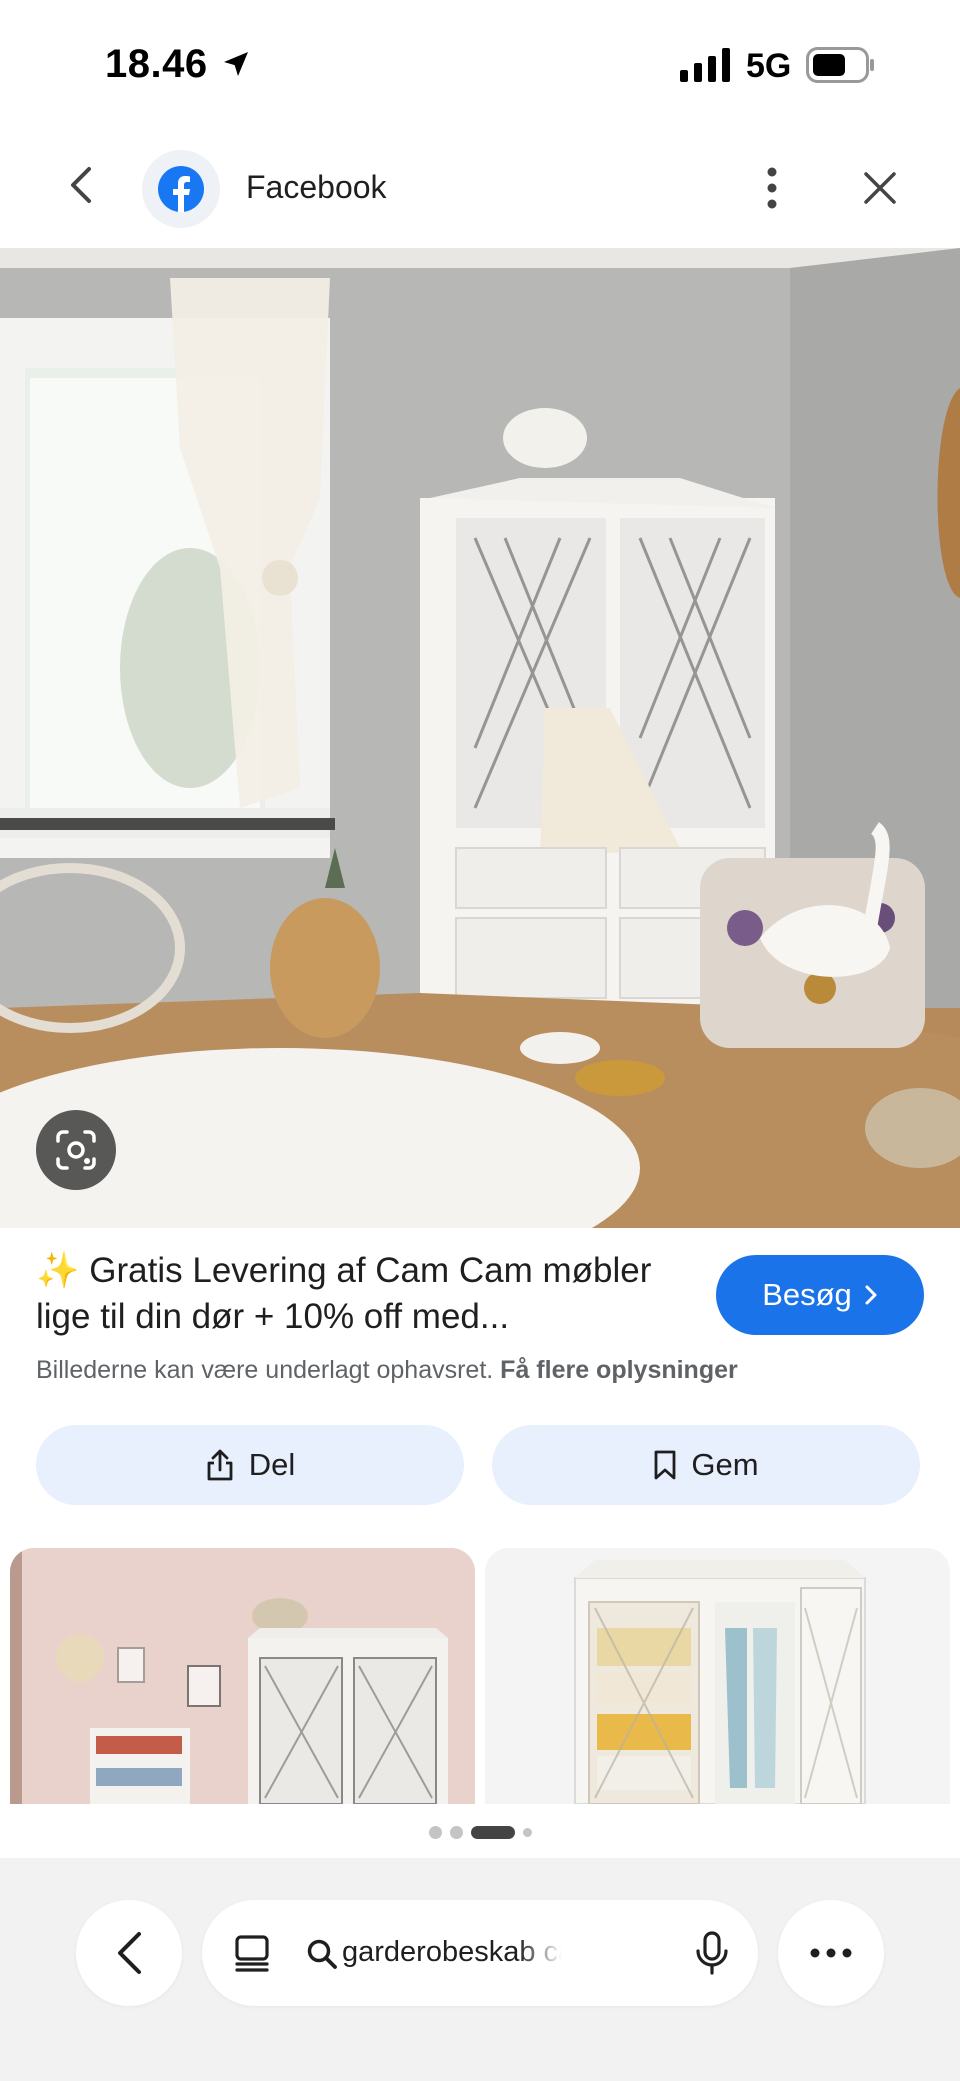 Image resolution: width=960 pixels, height=2081 pixels. Describe the element at coordinates (322, 1954) in the screenshot. I see `search-icon` at that location.